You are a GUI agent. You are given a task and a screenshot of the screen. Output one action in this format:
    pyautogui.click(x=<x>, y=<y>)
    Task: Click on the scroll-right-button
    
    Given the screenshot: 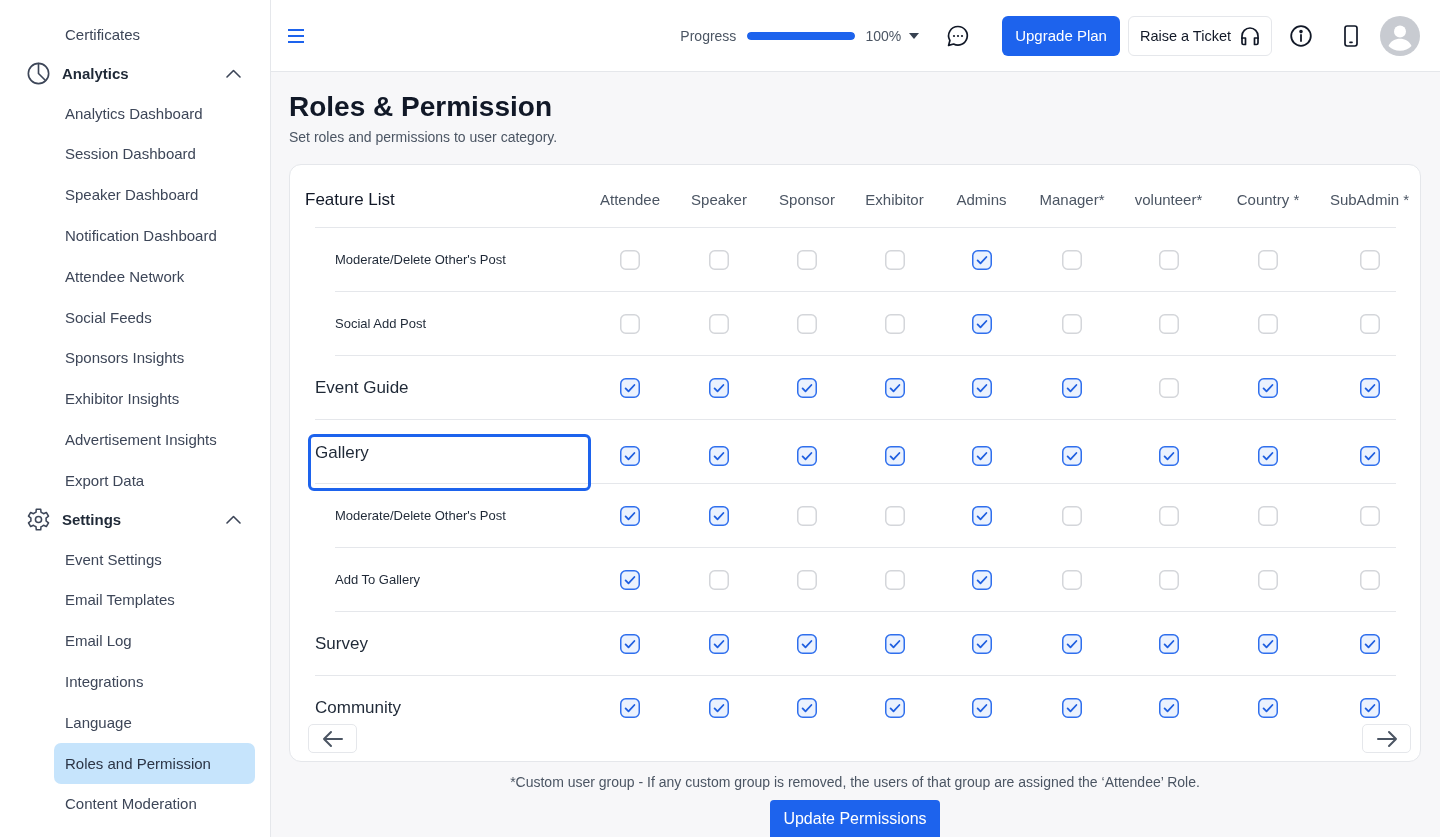 What is the action you would take?
    pyautogui.click(x=1386, y=738)
    